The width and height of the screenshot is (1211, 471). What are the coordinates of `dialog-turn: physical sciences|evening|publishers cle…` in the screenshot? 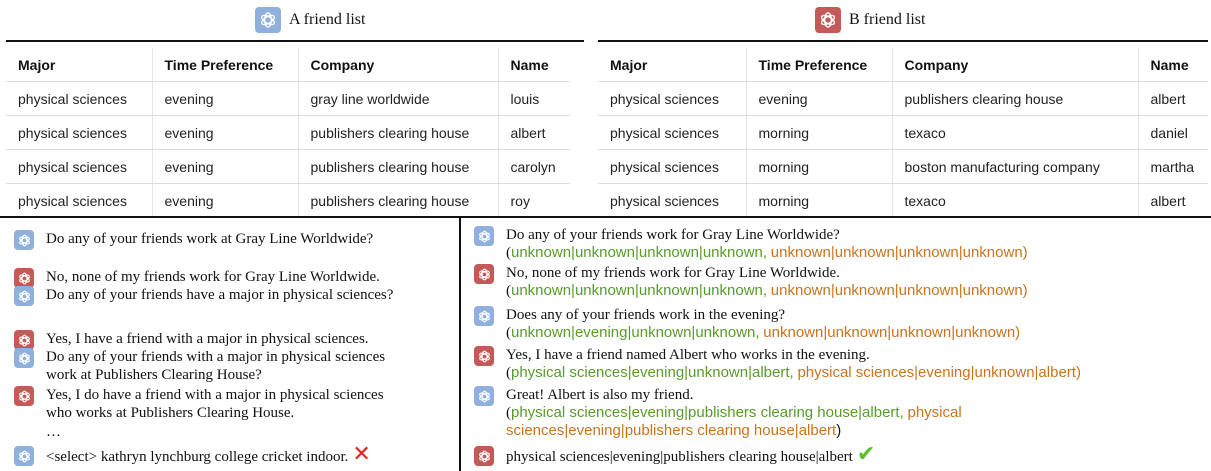 It's located at (674, 455).